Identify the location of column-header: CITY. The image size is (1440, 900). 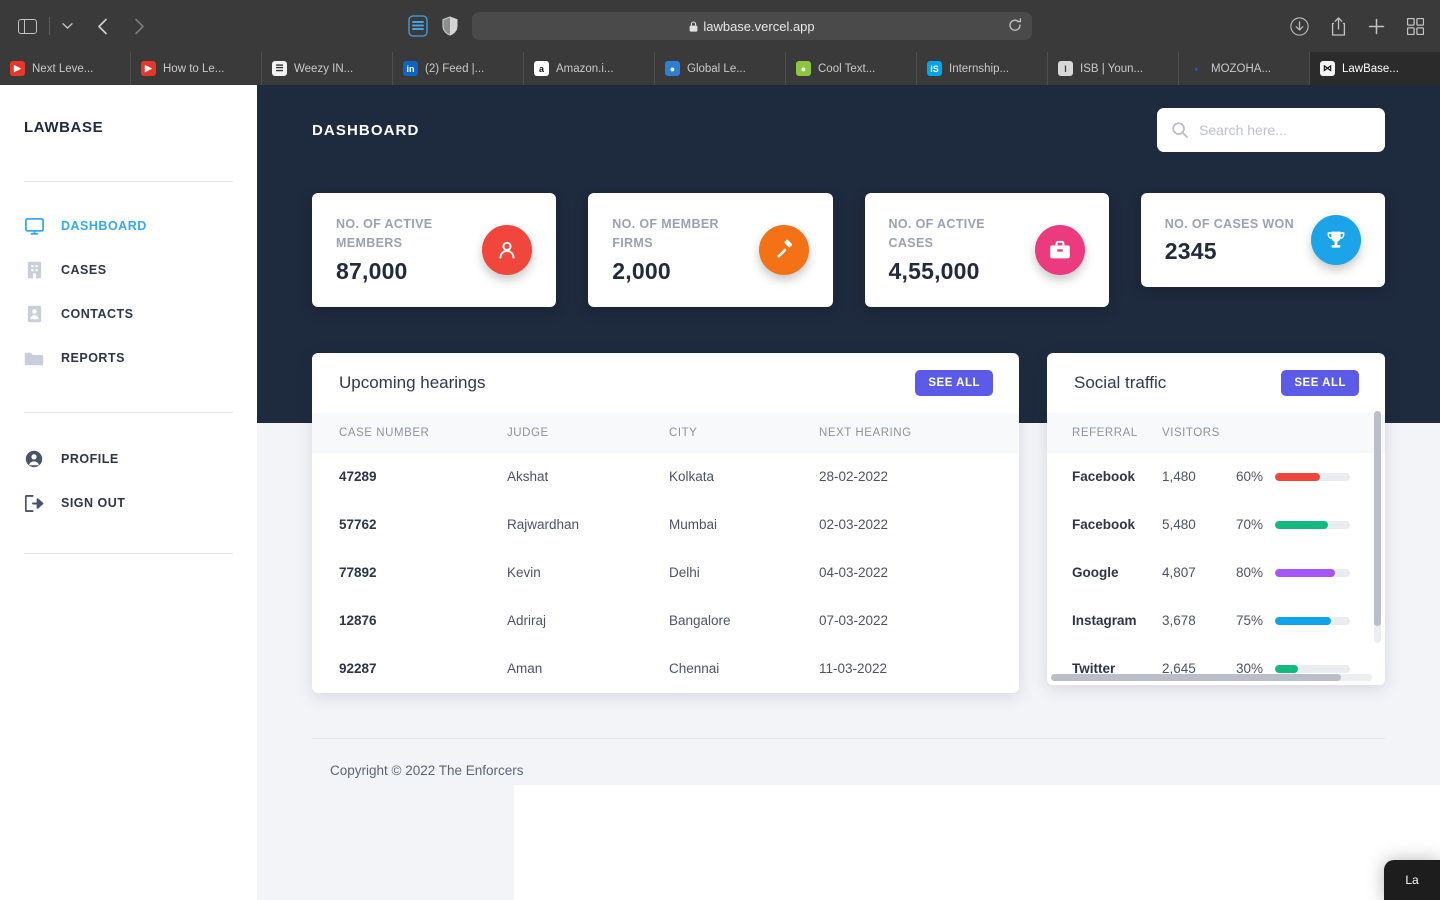
(683, 432).